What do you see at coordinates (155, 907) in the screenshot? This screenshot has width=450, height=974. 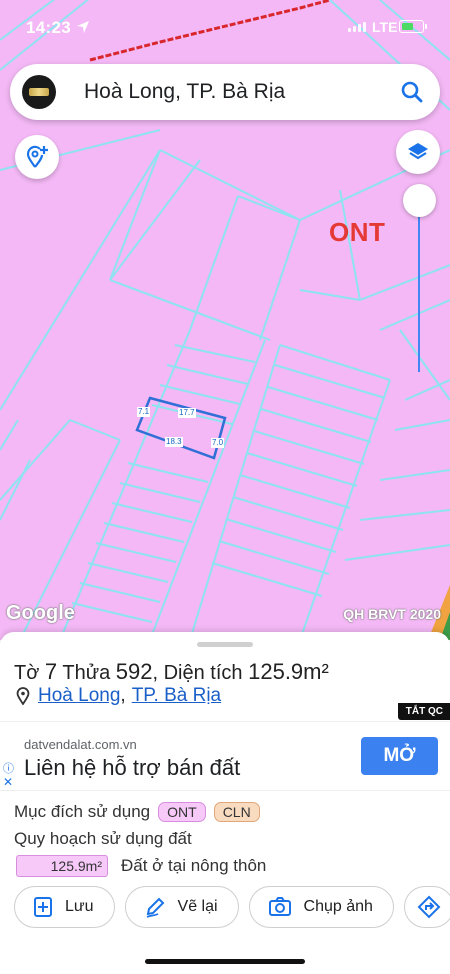 I see `edit-pen-icon` at bounding box center [155, 907].